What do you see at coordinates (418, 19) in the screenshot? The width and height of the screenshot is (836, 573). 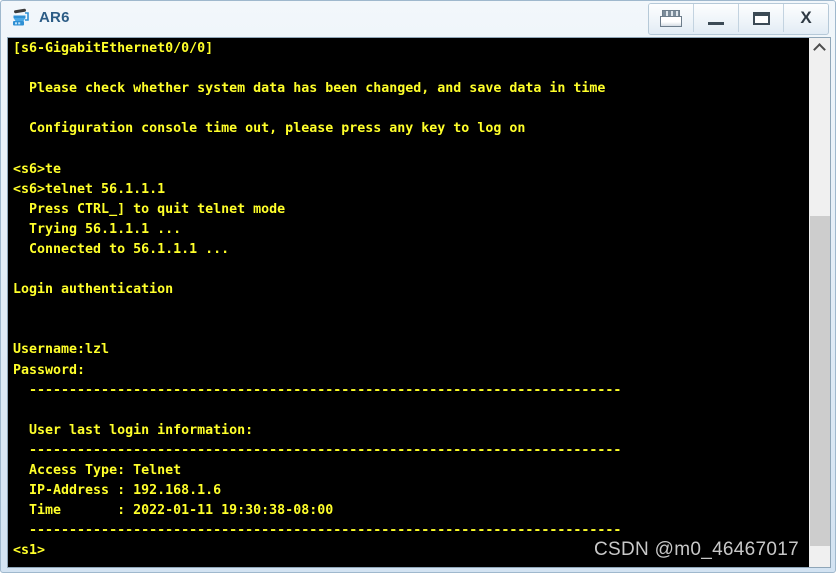 I see `title-bar: AR6 X` at bounding box center [418, 19].